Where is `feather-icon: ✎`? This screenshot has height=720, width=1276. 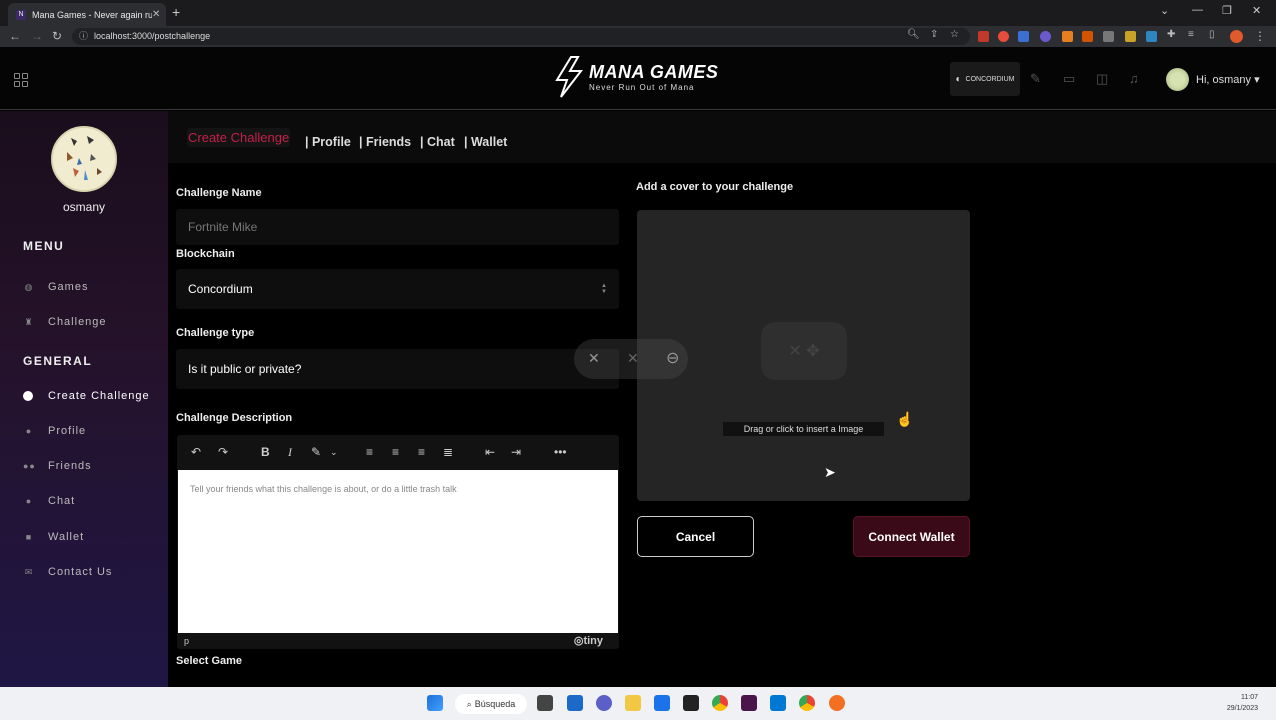 feather-icon: ✎ is located at coordinates (1035, 79).